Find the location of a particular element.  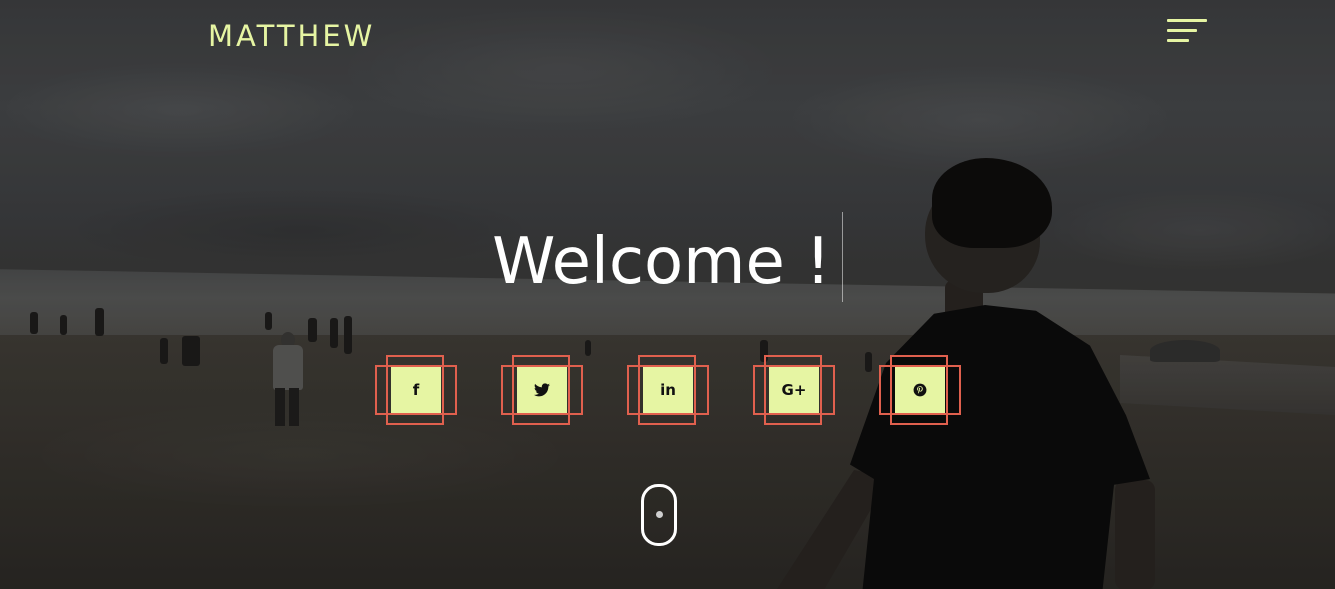

brand-logo: MATTHEW is located at coordinates (291, 36).